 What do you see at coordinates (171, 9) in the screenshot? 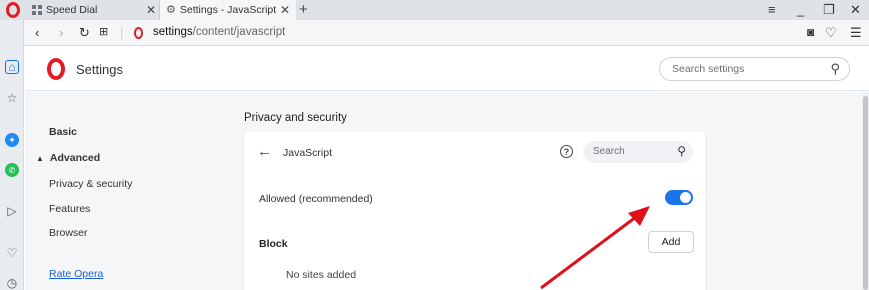
I see `gear-icon: ⚙` at bounding box center [171, 9].